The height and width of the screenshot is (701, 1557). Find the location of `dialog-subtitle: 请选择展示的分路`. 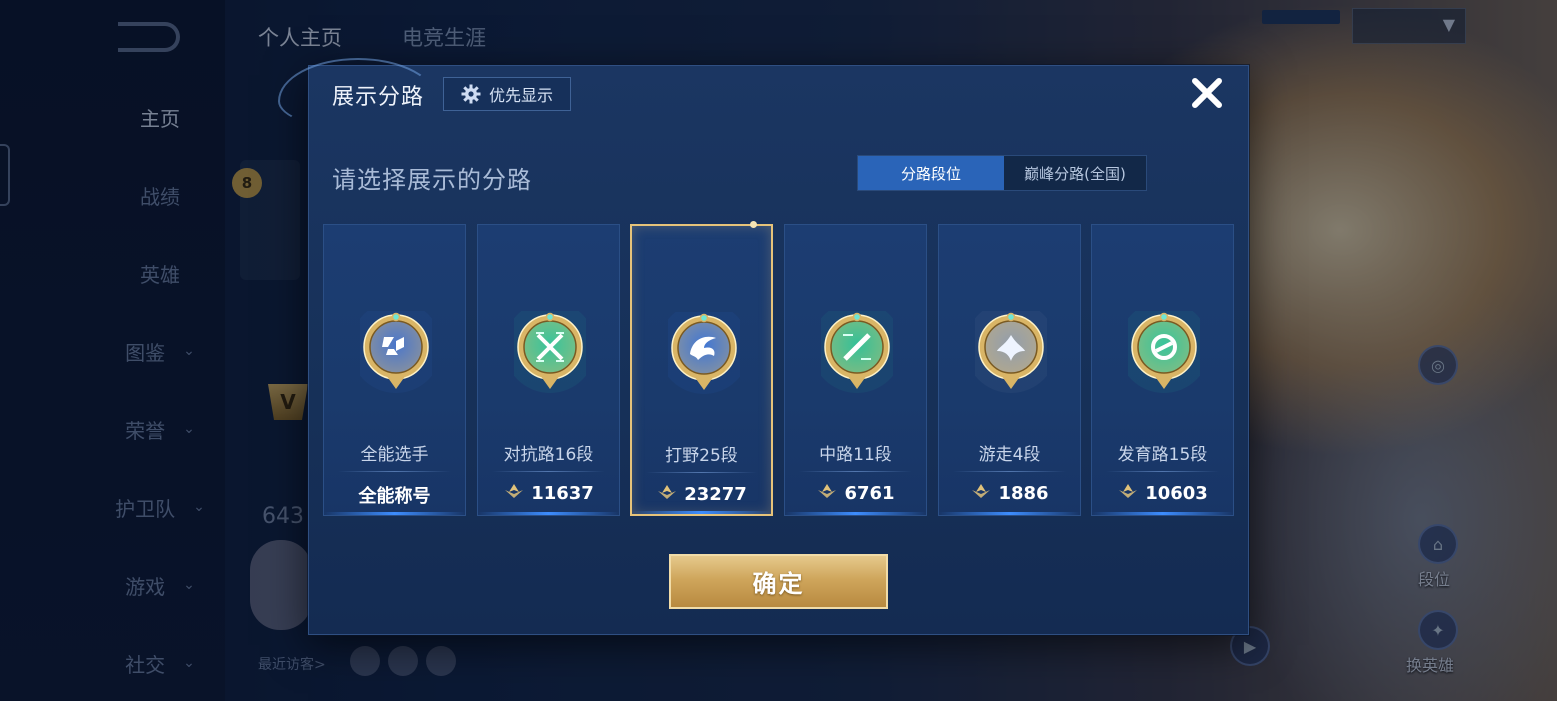

dialog-subtitle: 请选择展示的分路 is located at coordinates (432, 180).